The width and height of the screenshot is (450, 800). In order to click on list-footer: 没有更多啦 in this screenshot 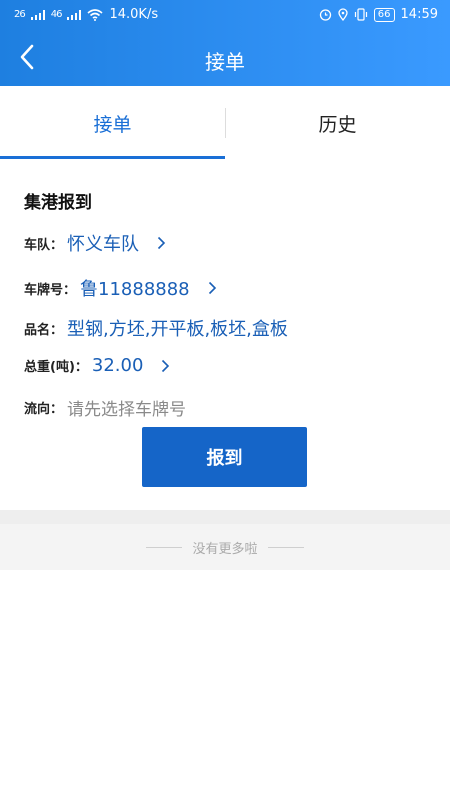, I will do `click(225, 547)`.